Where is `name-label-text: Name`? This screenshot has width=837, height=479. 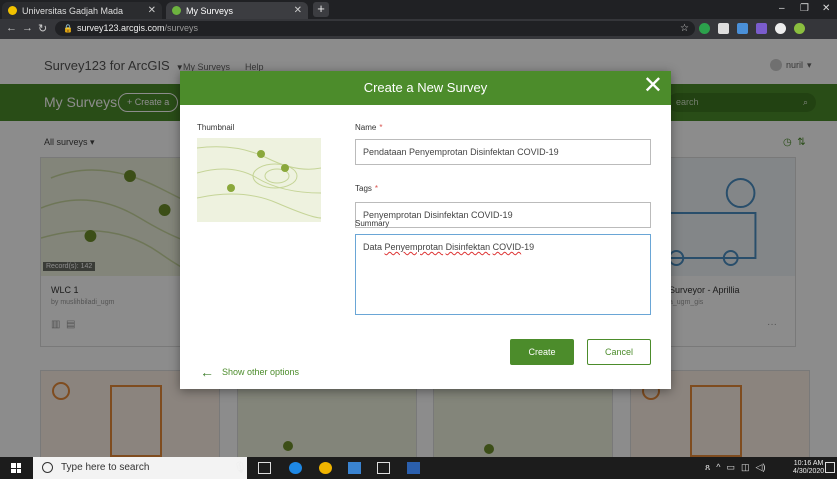 name-label-text: Name is located at coordinates (366, 127).